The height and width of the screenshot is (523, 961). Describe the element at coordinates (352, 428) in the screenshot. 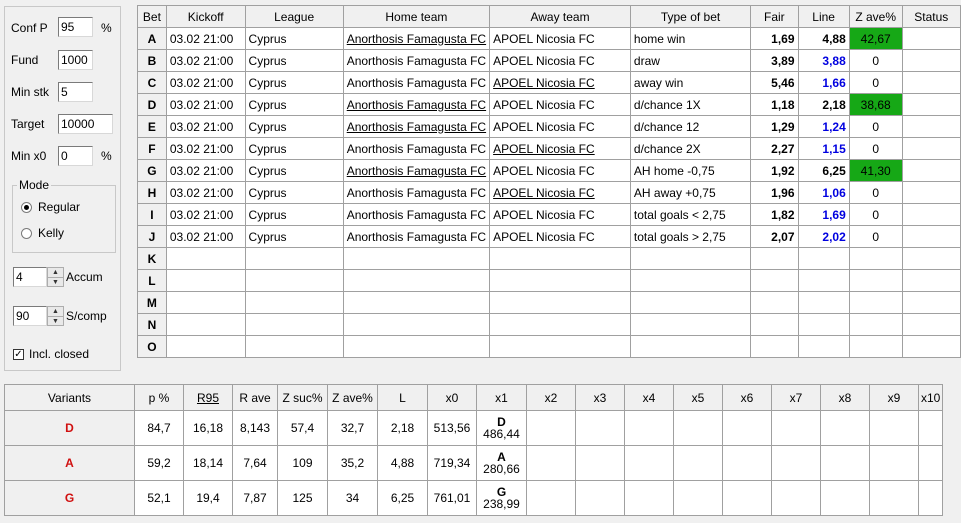

I see `zave-cell: 32,7` at that location.